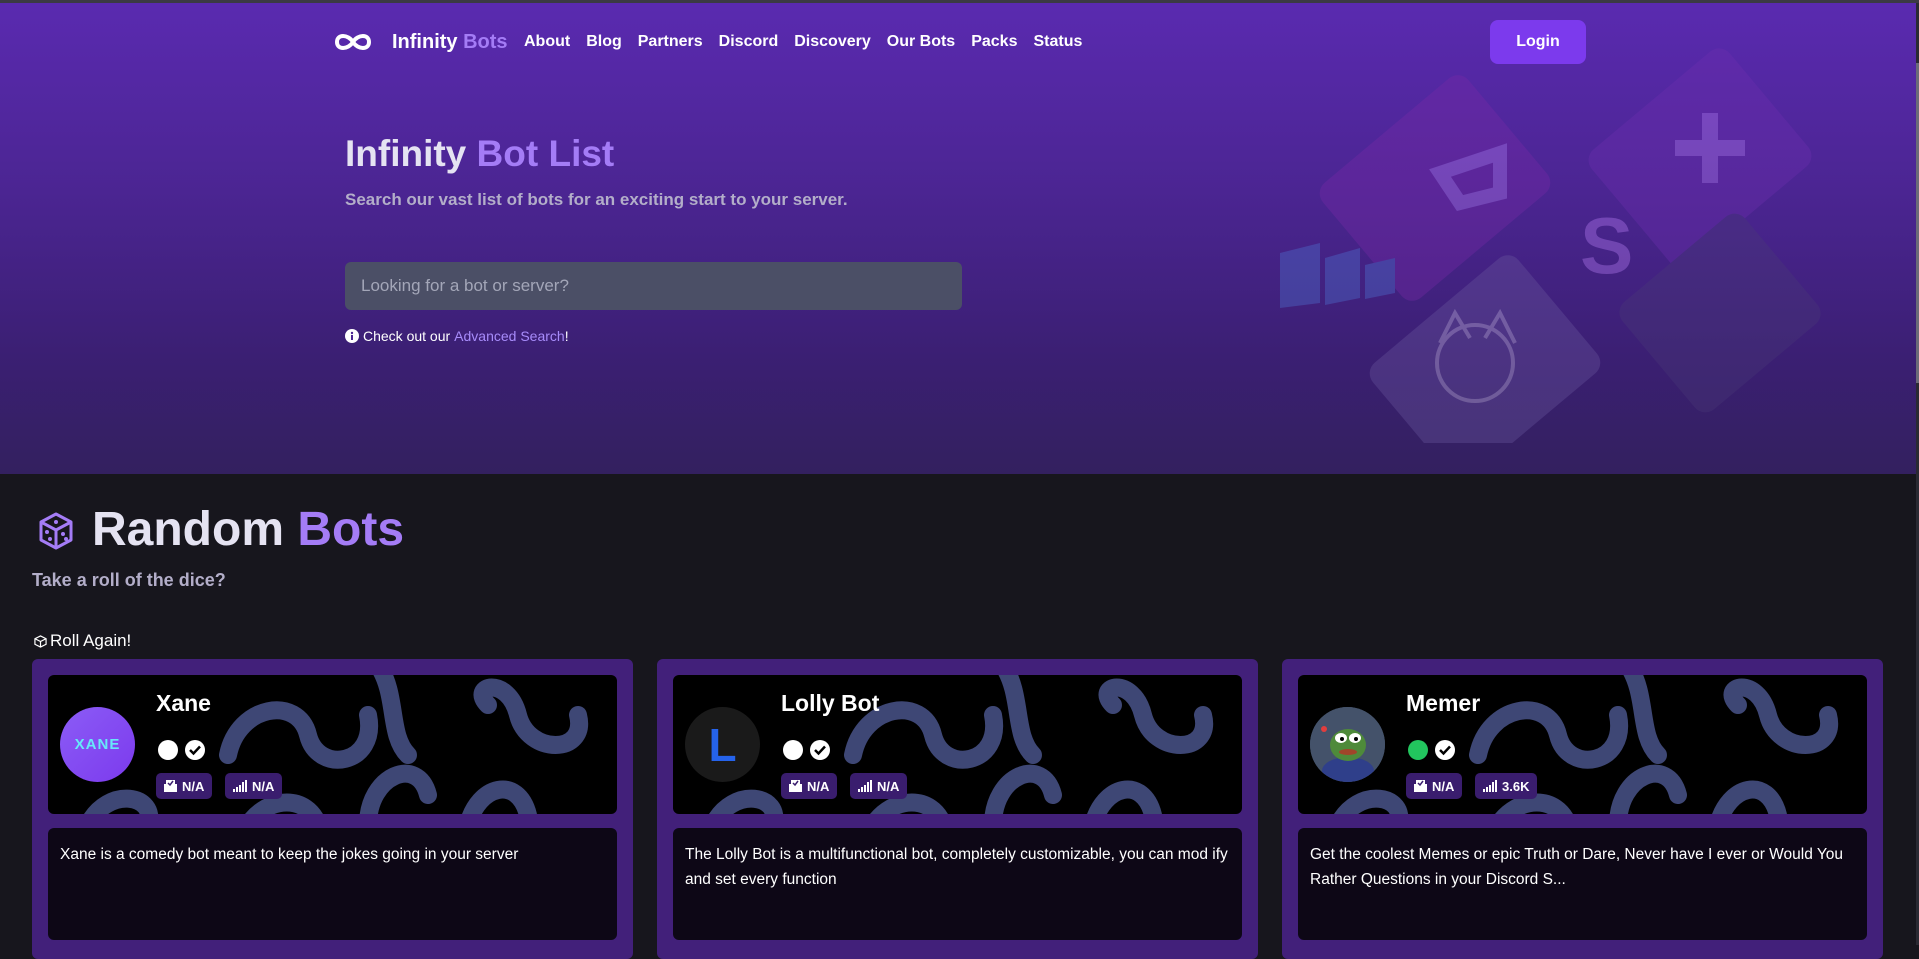 This screenshot has width=1919, height=959. I want to click on nav-link-our-bots: Our Bots, so click(921, 42).